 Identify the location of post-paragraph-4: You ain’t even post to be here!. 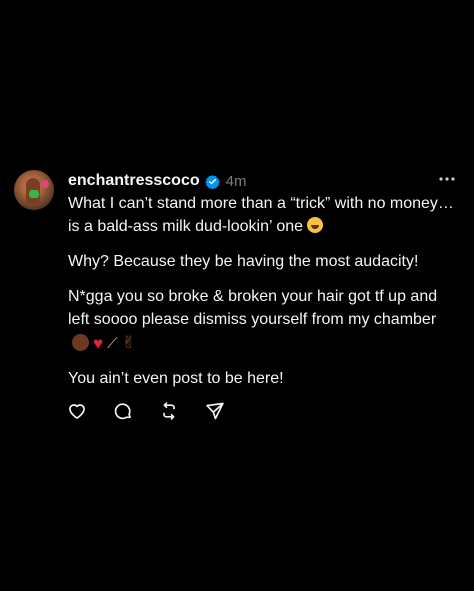
(262, 378).